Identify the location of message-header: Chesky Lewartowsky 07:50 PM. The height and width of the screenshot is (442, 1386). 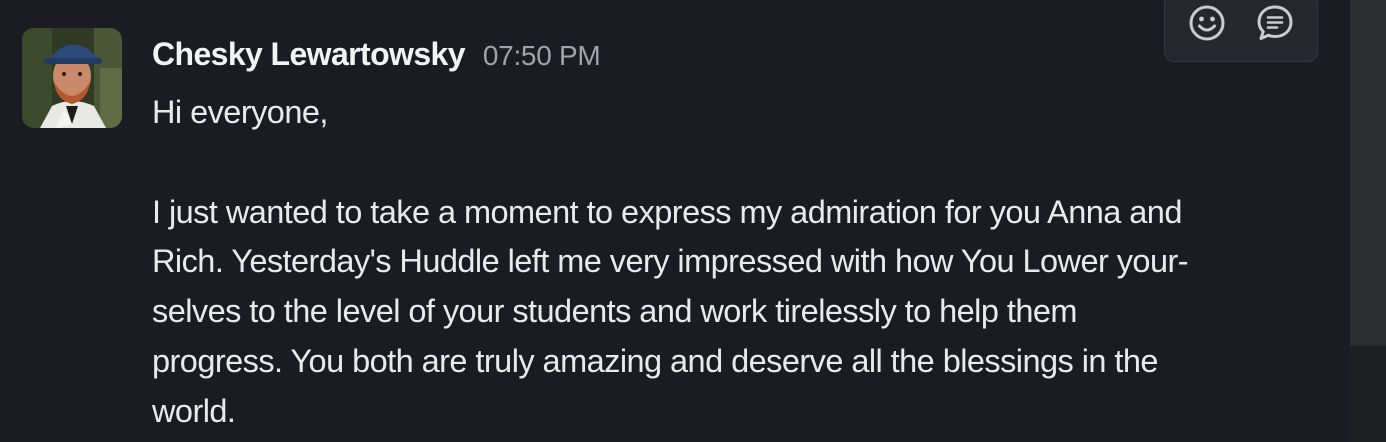
(376, 58).